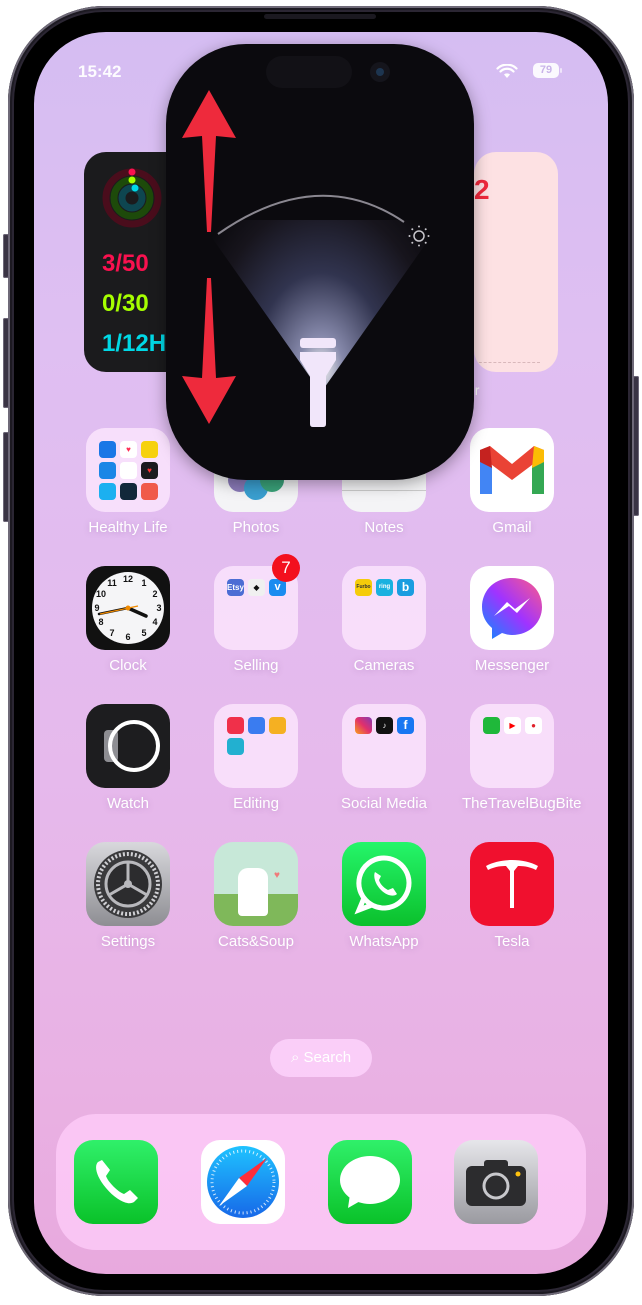  Describe the element at coordinates (125, 263) in the screenshot. I see `fitness-move: 3/50` at that location.